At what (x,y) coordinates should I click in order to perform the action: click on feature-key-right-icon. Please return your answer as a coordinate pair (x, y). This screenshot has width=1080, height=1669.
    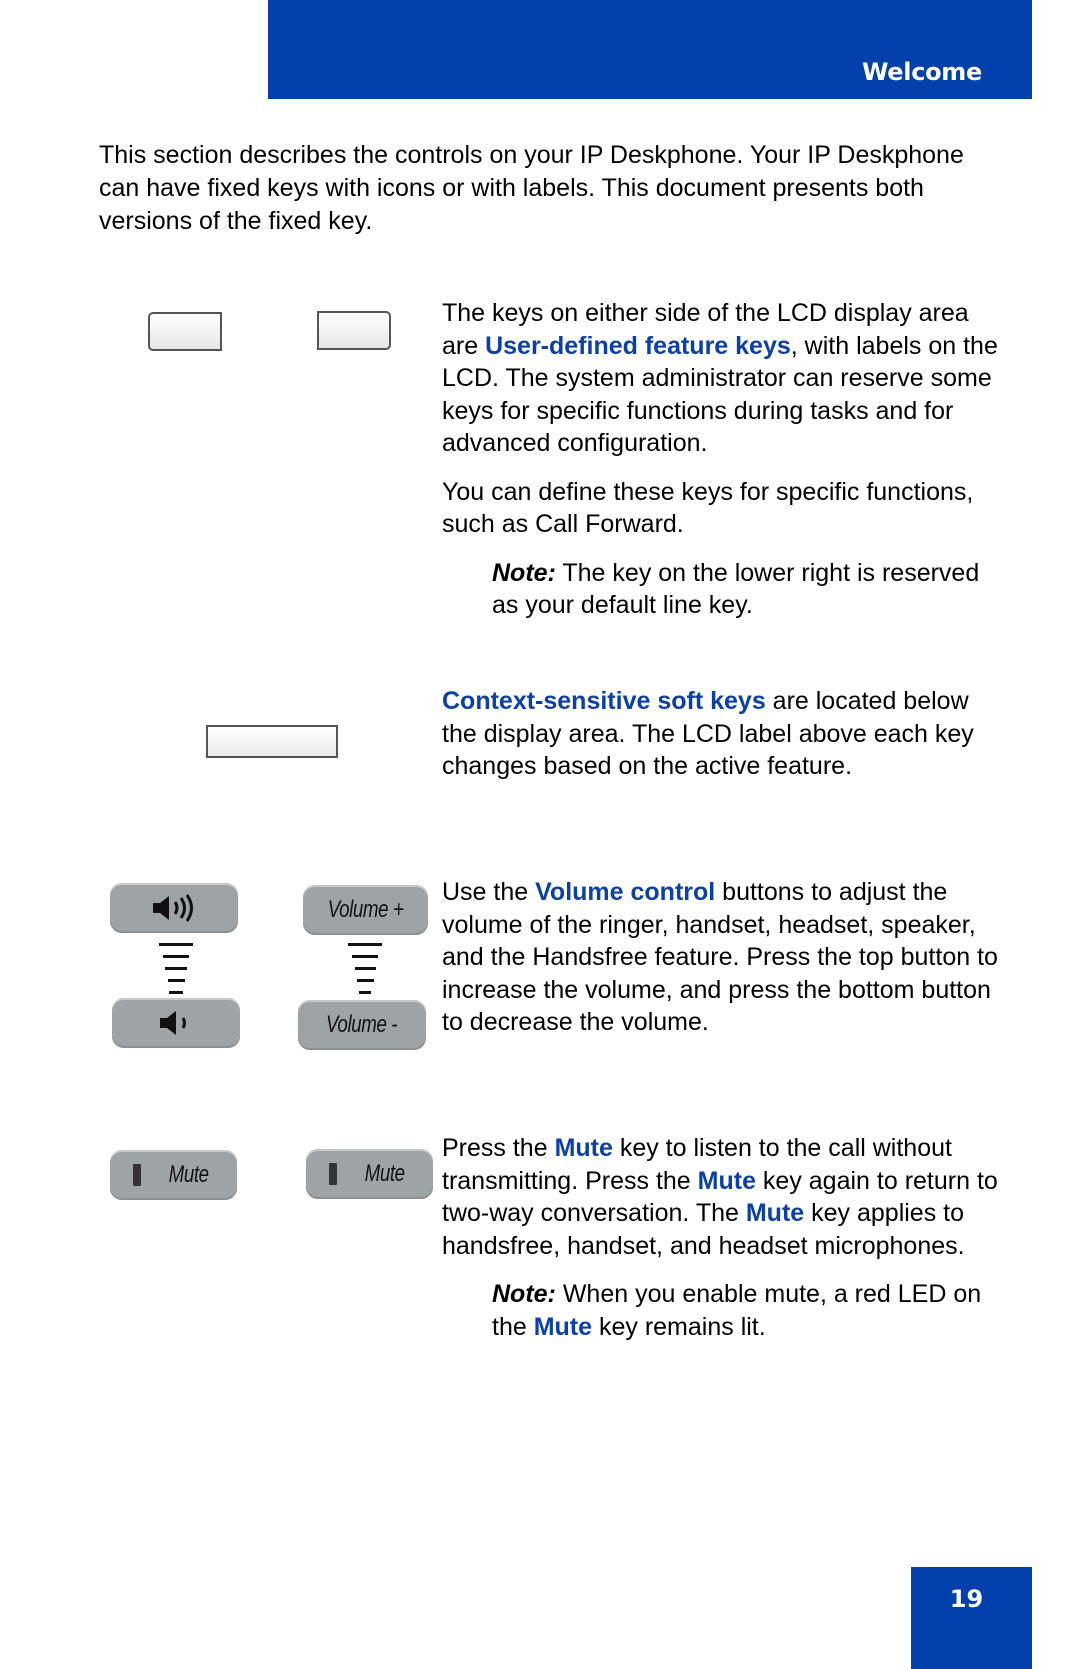
    Looking at the image, I should click on (354, 330).